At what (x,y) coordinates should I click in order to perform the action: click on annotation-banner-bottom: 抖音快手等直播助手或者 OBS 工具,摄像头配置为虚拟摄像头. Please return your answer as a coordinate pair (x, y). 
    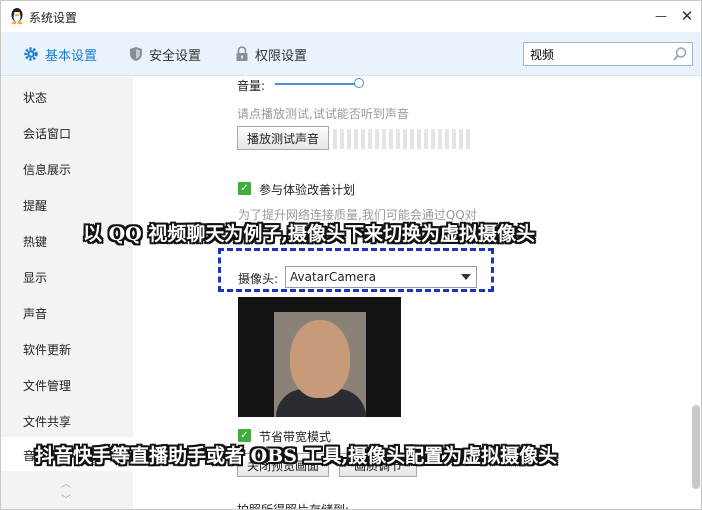
    Looking at the image, I should click on (296, 456).